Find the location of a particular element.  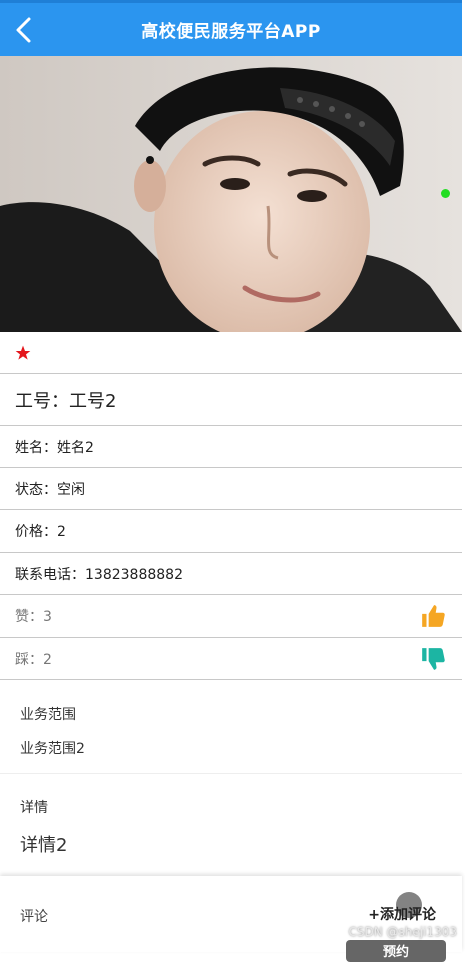

dislikes-row: 踩：2 is located at coordinates (231, 659).